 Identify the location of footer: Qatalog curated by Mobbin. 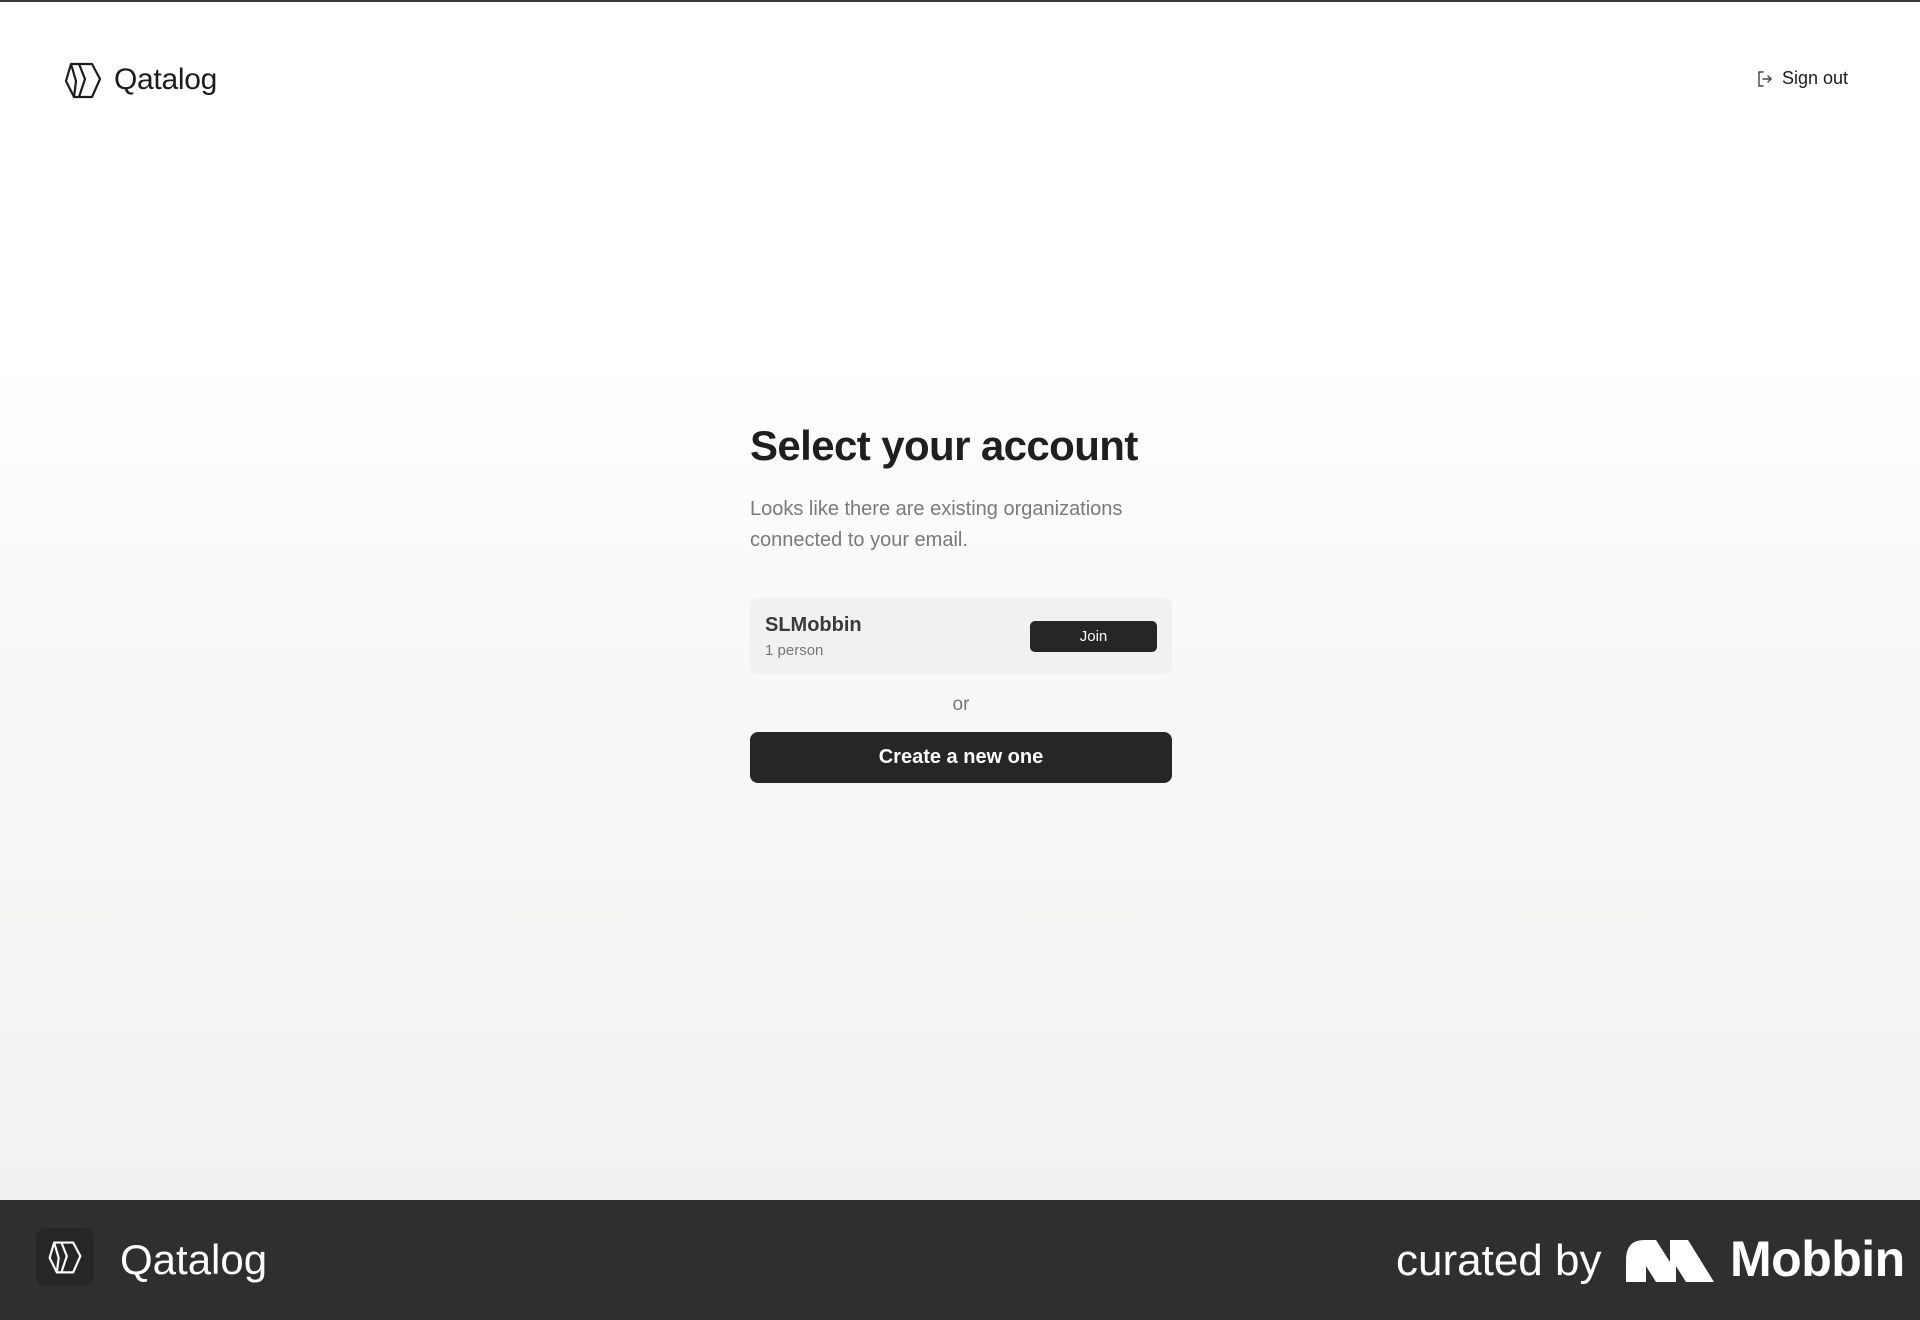
(960, 1260).